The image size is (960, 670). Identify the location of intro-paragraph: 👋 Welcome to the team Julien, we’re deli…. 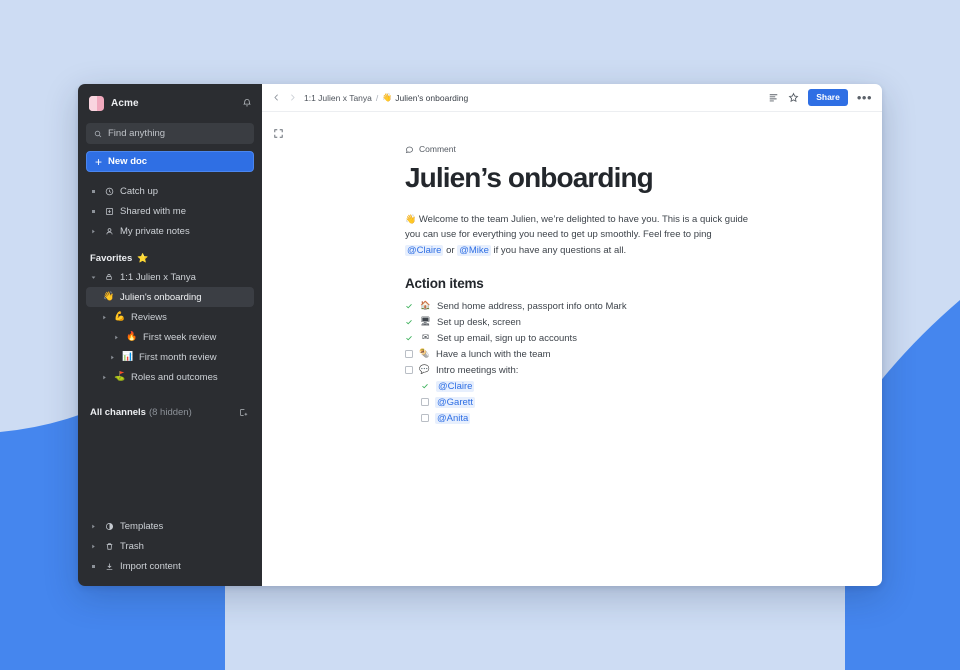
(577, 235).